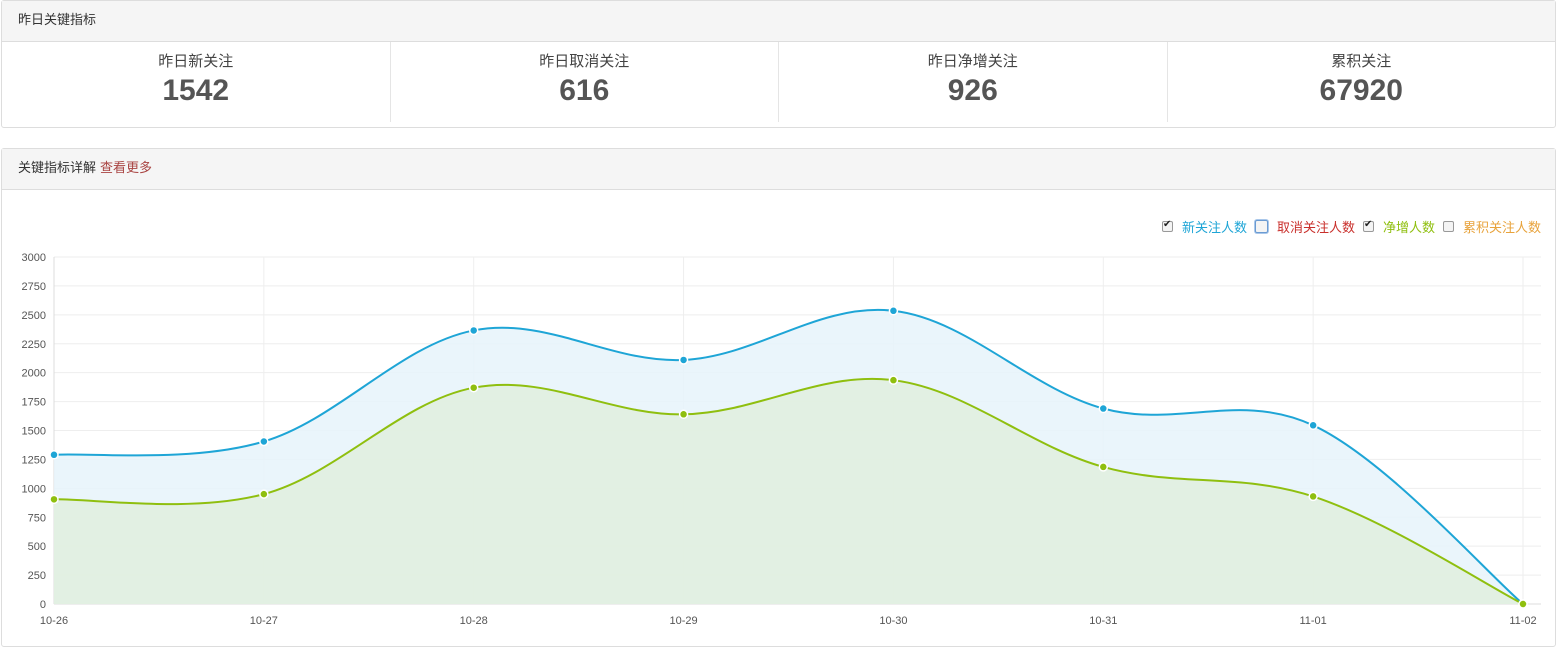 The width and height of the screenshot is (1558, 648). Describe the element at coordinates (37, 547) in the screenshot. I see `y-tick-label: 500` at that location.